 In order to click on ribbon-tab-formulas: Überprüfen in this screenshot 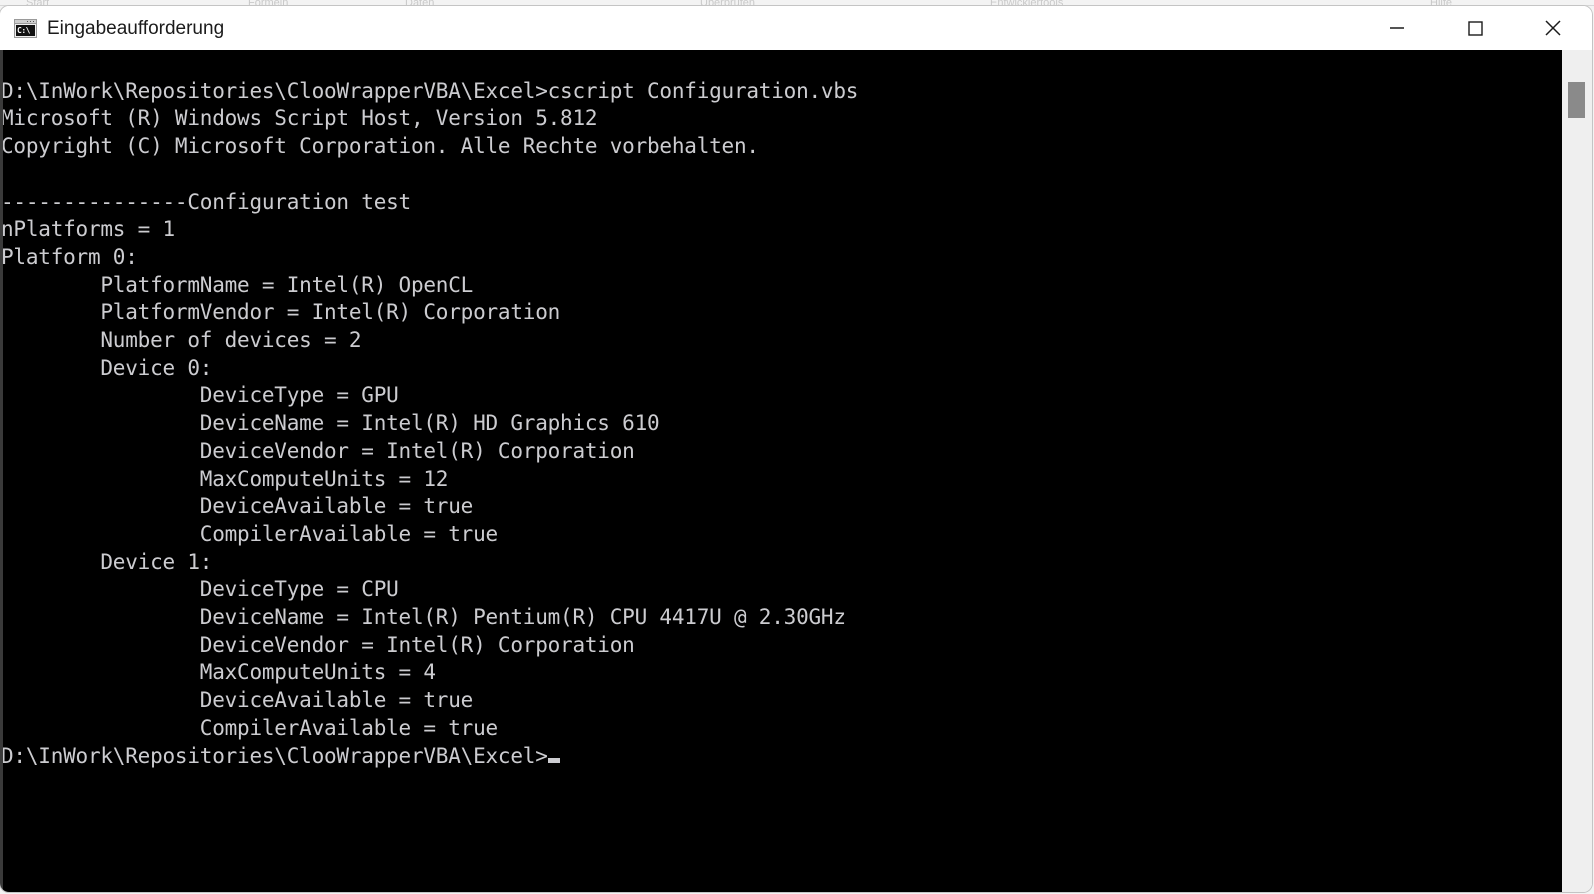, I will do `click(727, 2)`.